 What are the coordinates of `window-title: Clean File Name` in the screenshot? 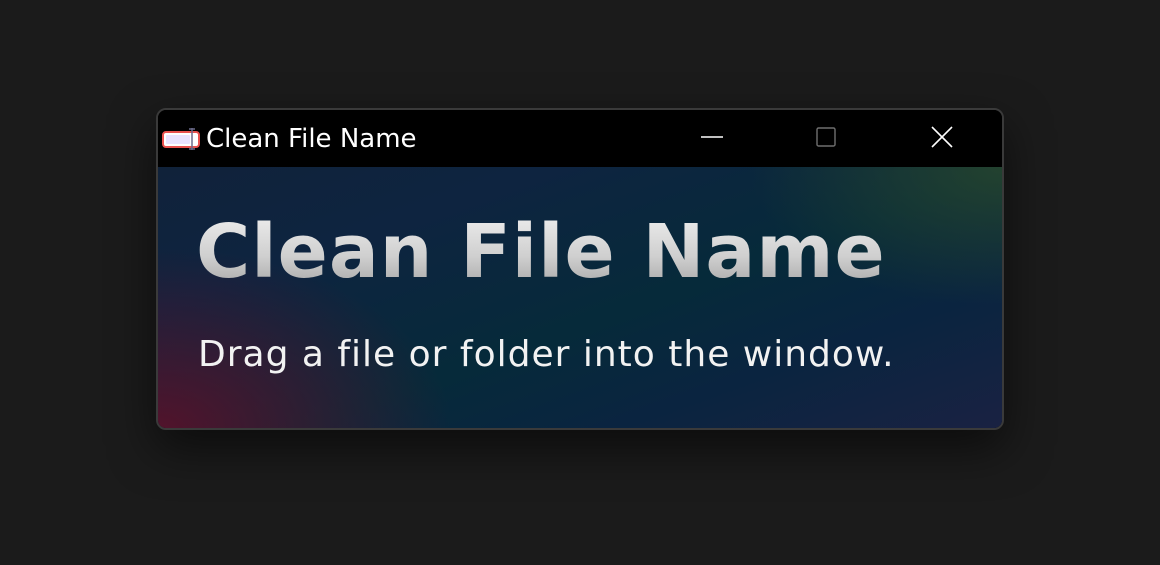 It's located at (311, 139).